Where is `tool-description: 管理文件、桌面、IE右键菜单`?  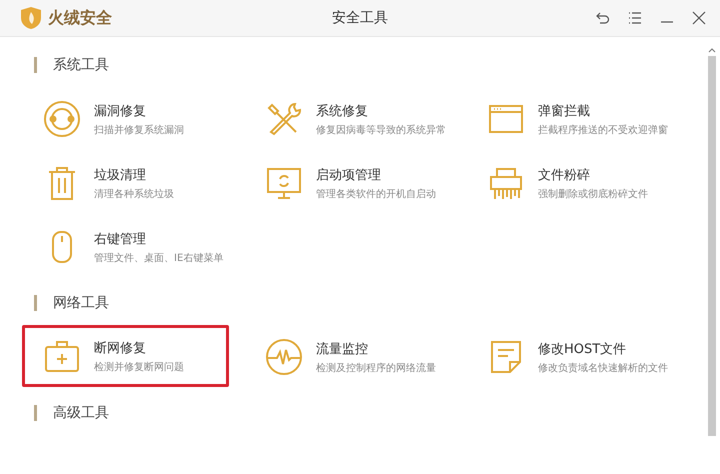 tool-description: 管理文件、桌面、IE右键菜单 is located at coordinates (159, 258).